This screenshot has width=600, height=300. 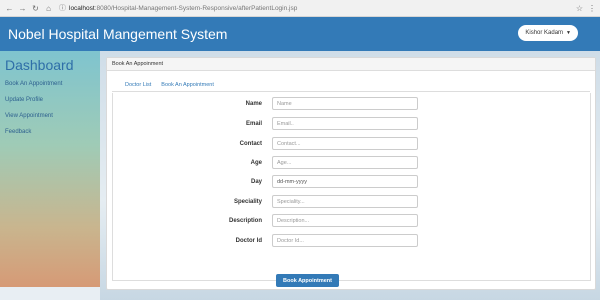 What do you see at coordinates (48, 8) in the screenshot?
I see `home-icon: ⌂` at bounding box center [48, 8].